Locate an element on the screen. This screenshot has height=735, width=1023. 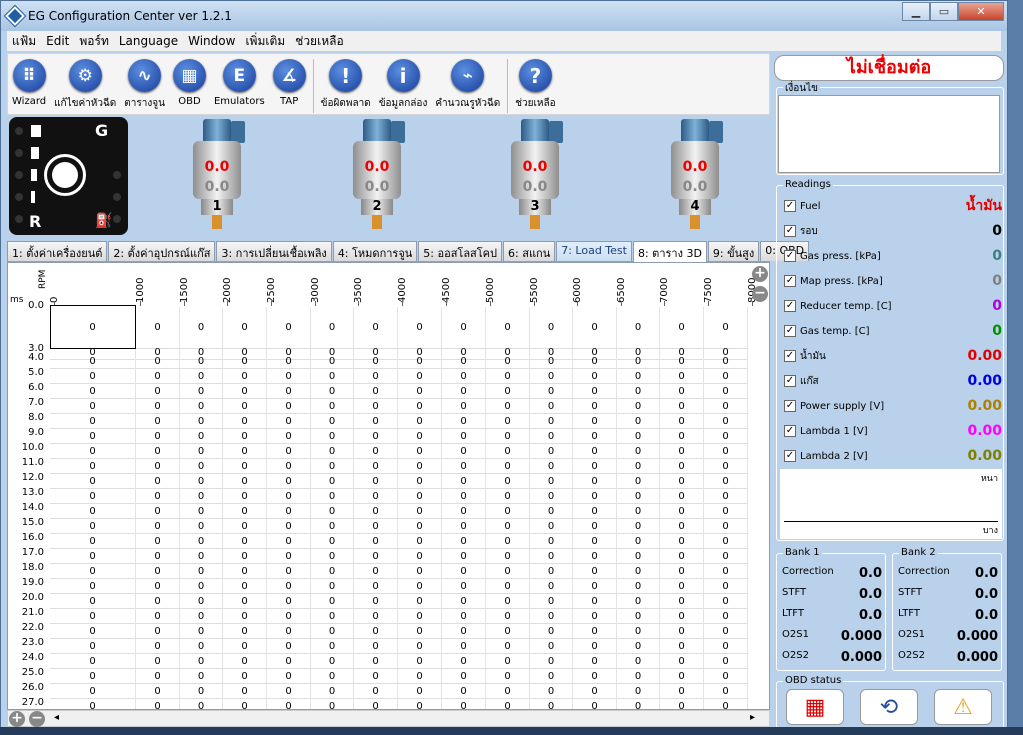
tab-5: 6: สแกน is located at coordinates (529, 251).